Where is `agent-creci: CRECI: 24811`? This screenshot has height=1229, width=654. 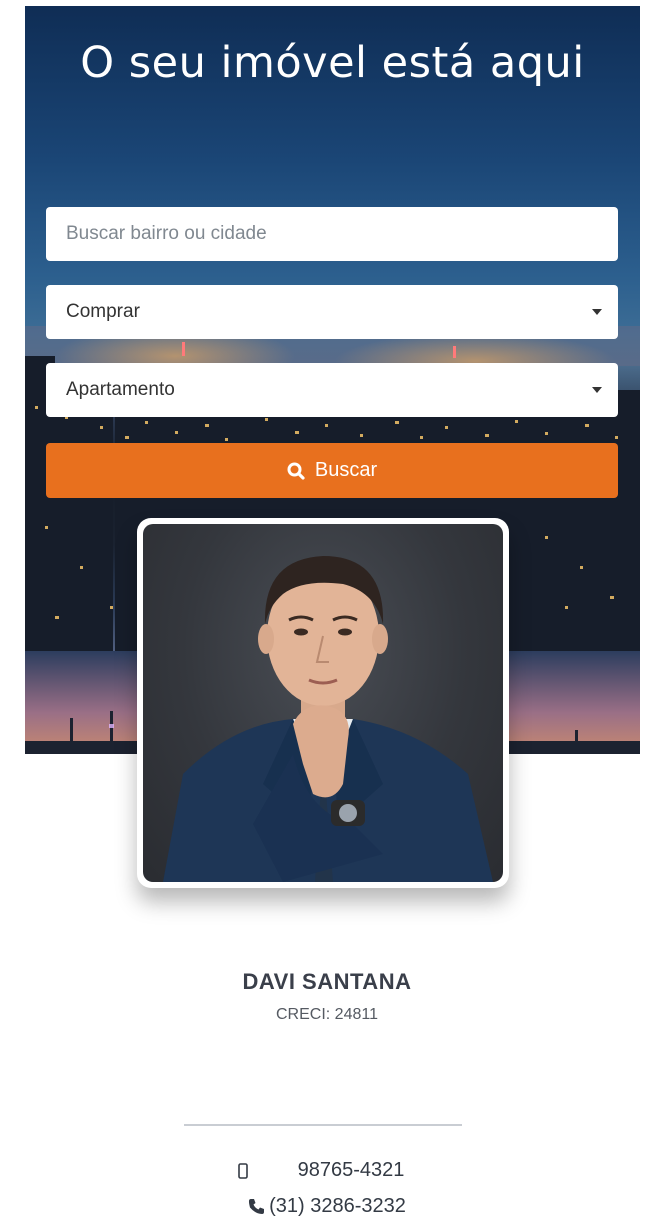
agent-creci: CRECI: 24811 is located at coordinates (327, 1014).